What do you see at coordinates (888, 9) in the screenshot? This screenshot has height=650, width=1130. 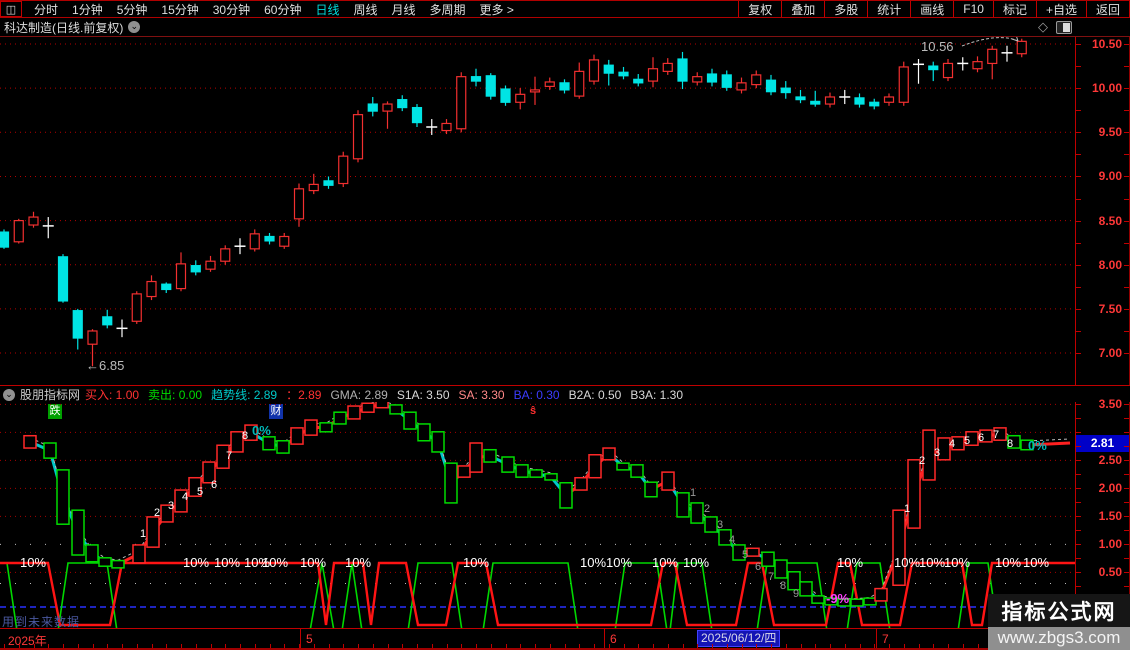 I see `action-item: 统计` at bounding box center [888, 9].